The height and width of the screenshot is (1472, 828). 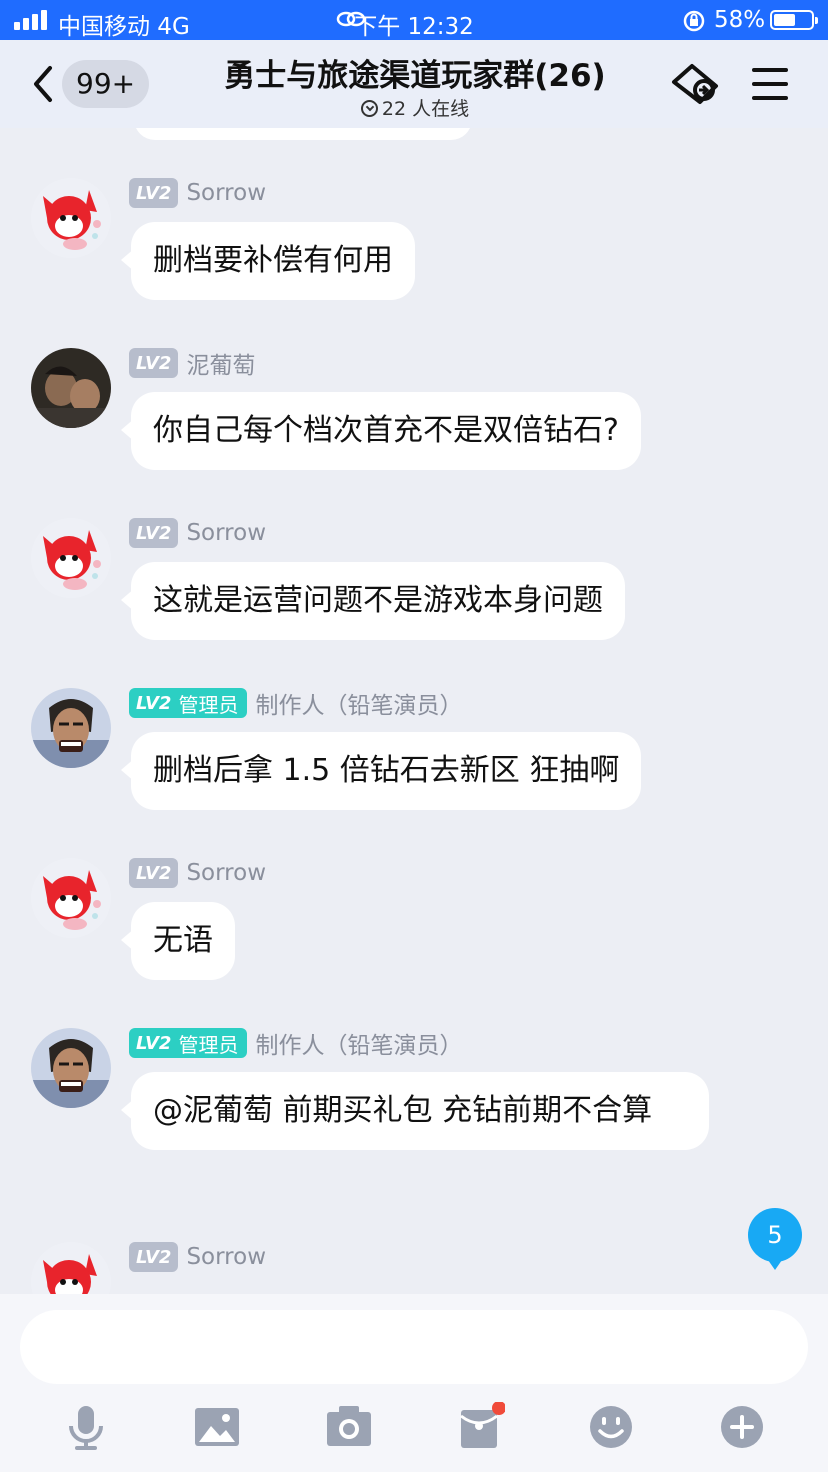 I want to click on sender-name: 泥葡萄, so click(x=220, y=363).